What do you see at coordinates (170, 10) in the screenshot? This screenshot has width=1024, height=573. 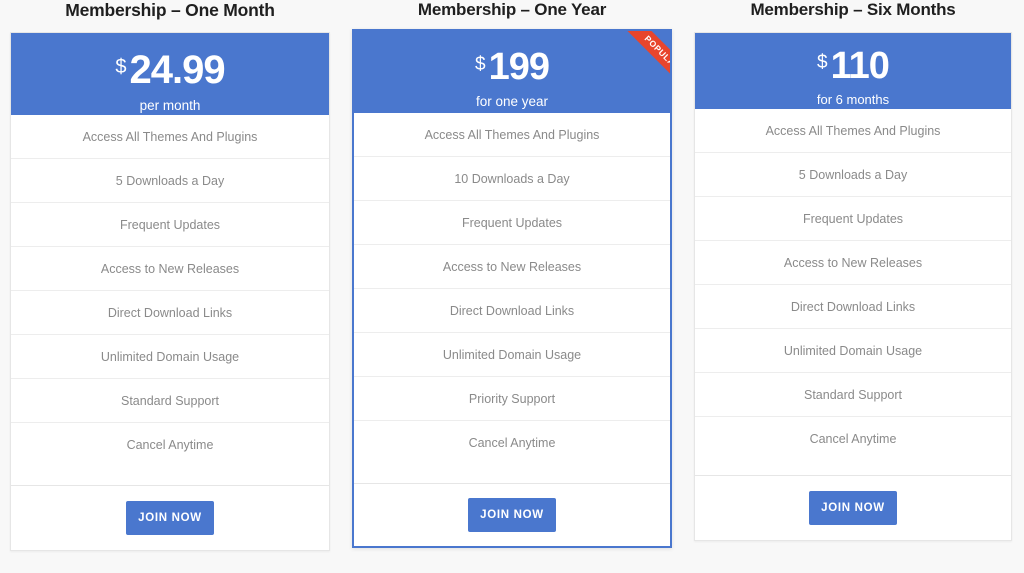 I see `plan-title: Membership – One Month` at bounding box center [170, 10].